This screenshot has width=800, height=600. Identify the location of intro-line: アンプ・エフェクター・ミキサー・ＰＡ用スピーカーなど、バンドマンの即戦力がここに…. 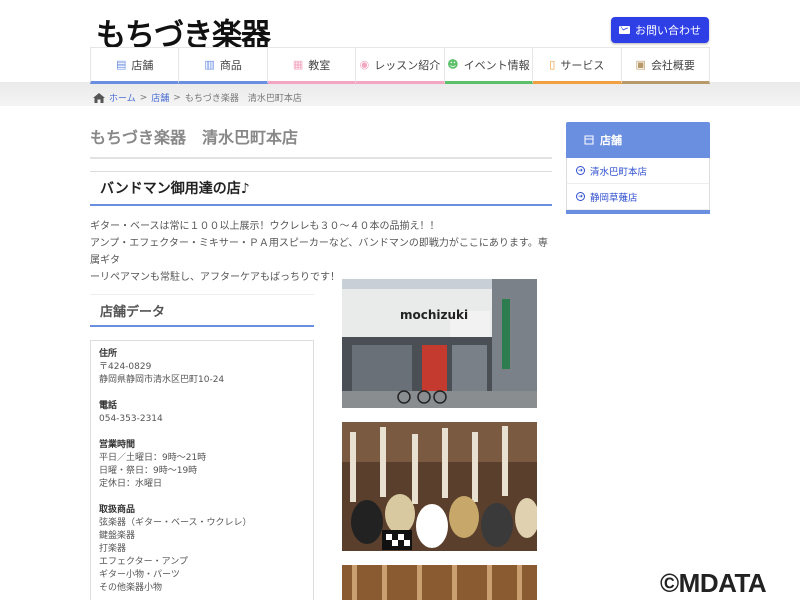
(319, 252).